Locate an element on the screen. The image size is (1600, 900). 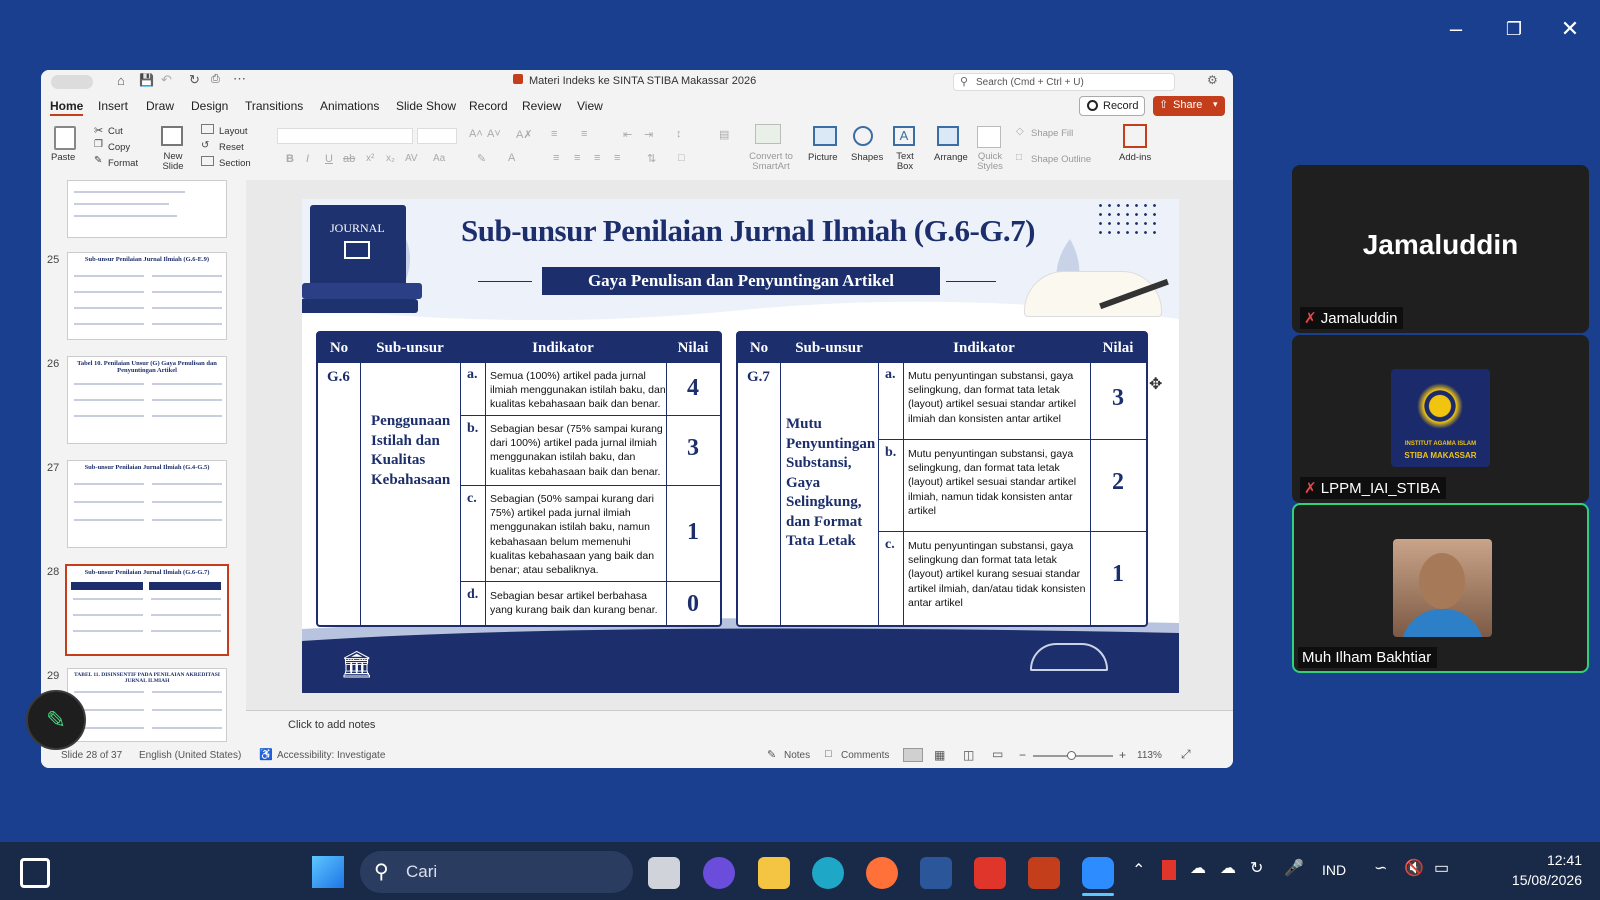
cloud-sync-icon: ☁ is located at coordinates (1228, 868).